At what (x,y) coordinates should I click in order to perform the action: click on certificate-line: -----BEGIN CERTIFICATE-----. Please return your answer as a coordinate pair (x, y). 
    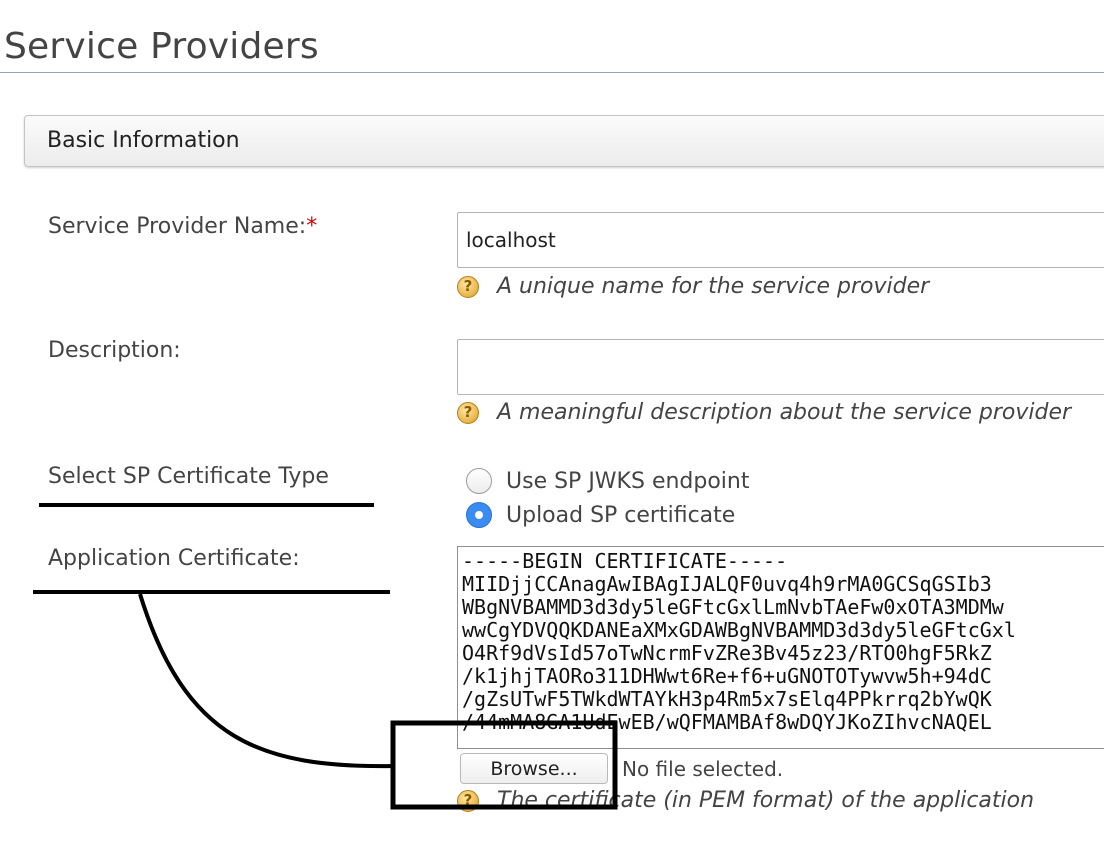
    Looking at the image, I should click on (625, 561).